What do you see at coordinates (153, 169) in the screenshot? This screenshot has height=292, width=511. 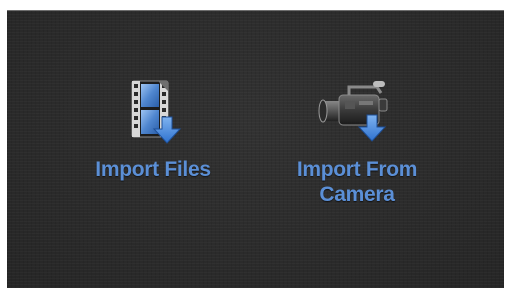 I see `import-files-label: Import Files` at bounding box center [153, 169].